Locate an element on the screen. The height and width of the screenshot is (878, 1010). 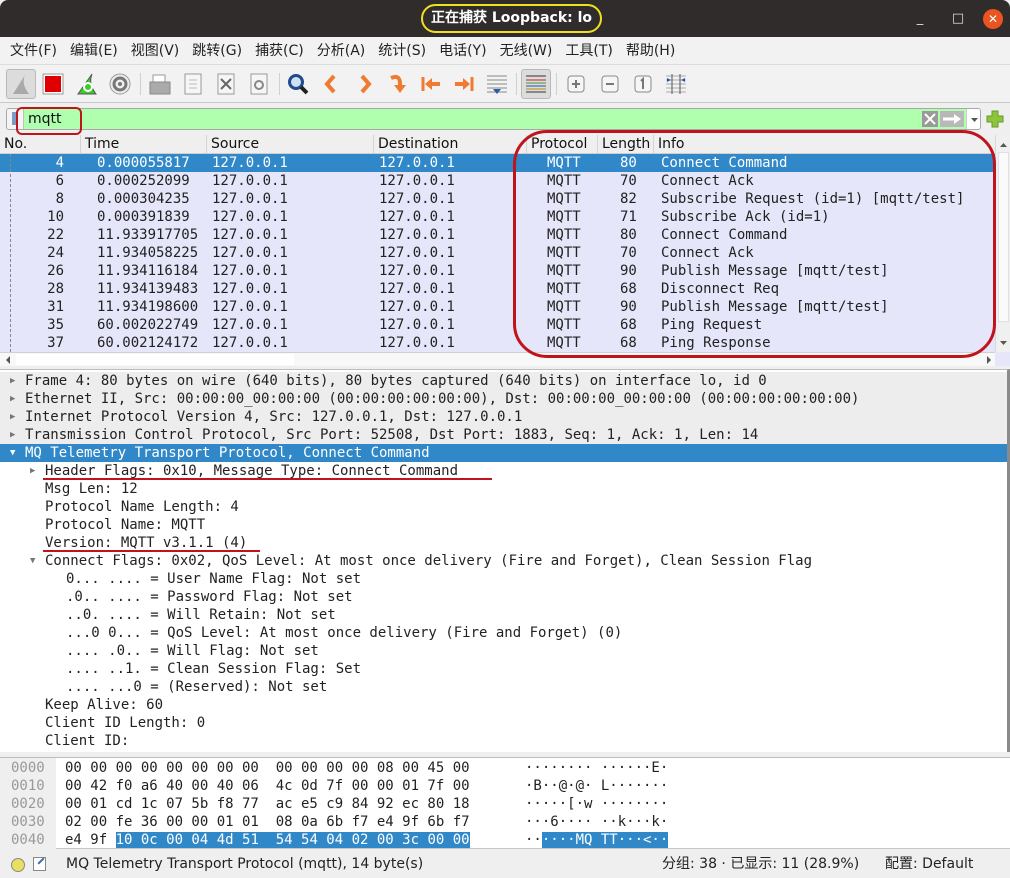
last-packet-button is located at coordinates (464, 84).